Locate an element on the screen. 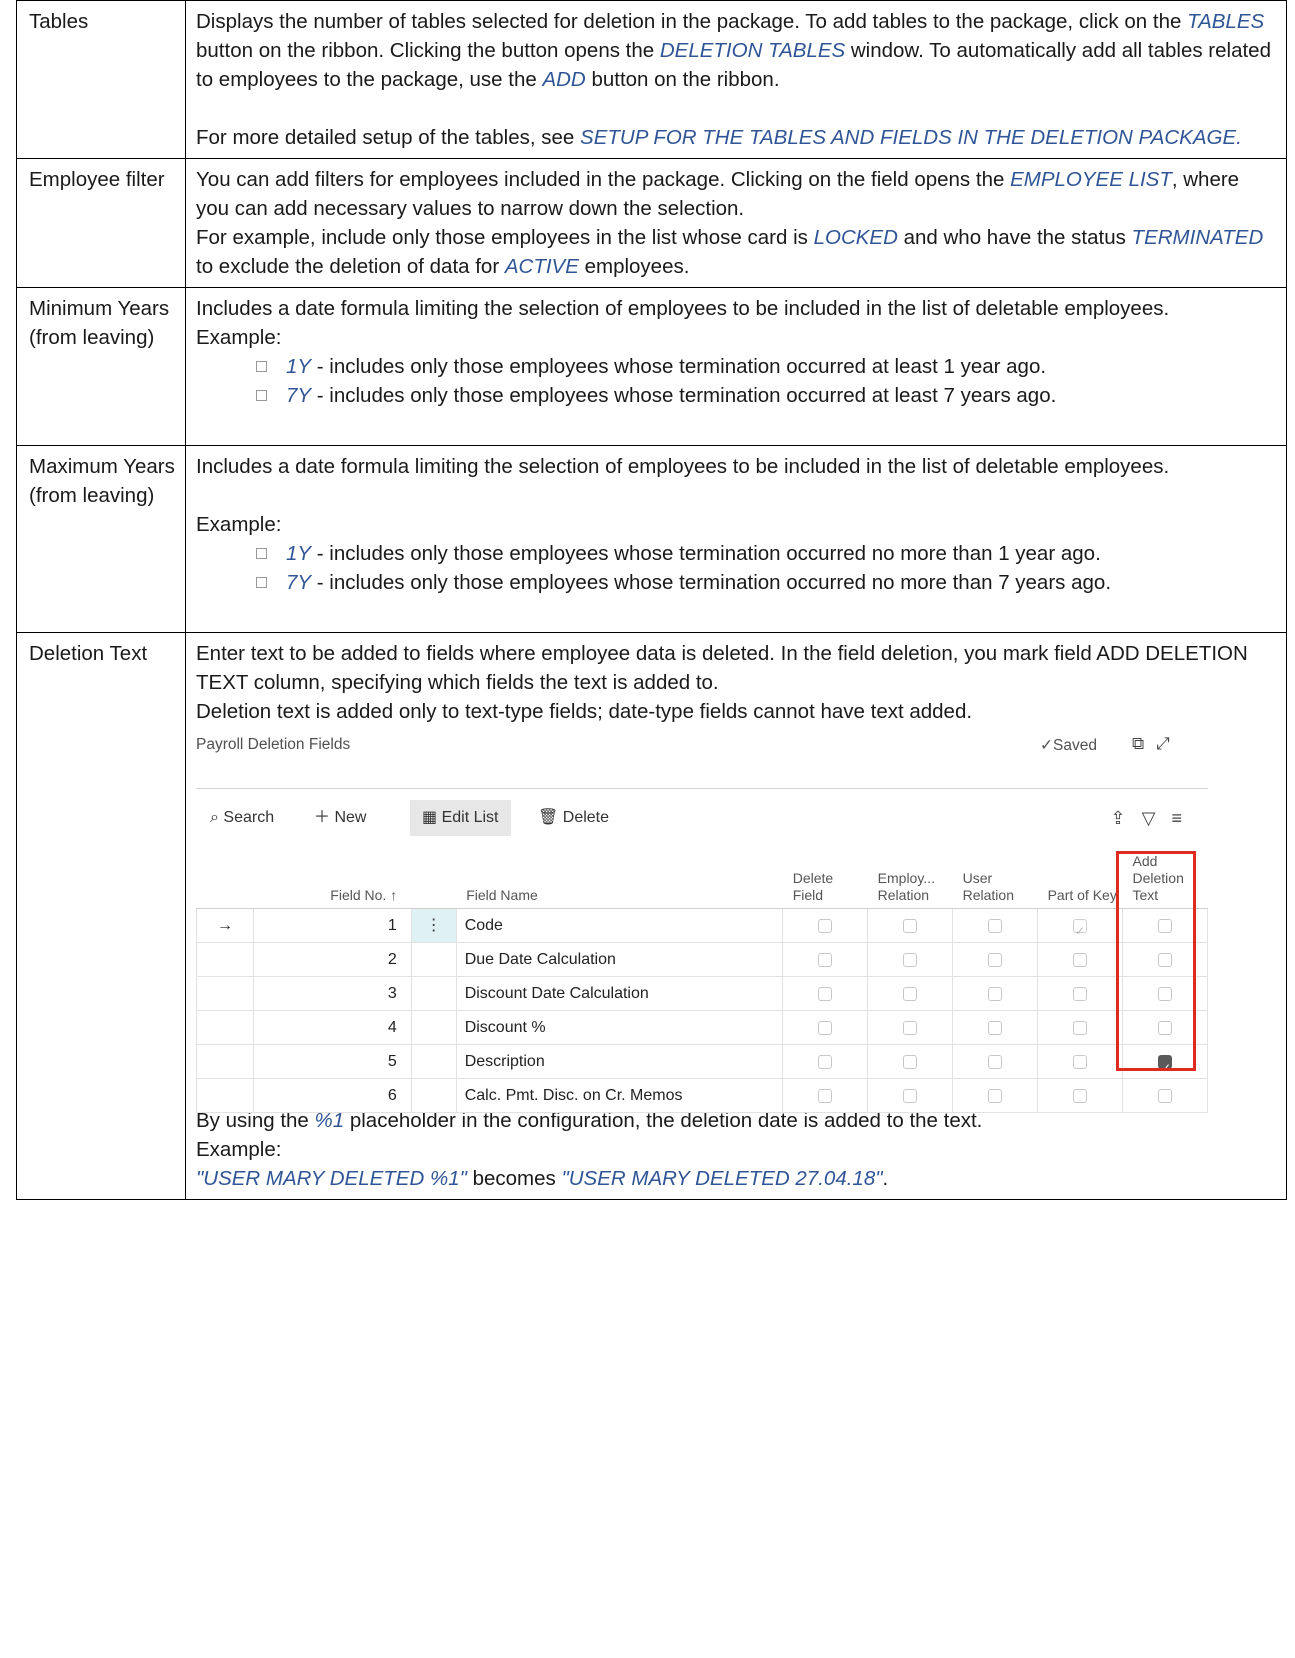 This screenshot has height=1658, width=1295. emphasis-text: EMPLOYEE LIST is located at coordinates (1091, 179).